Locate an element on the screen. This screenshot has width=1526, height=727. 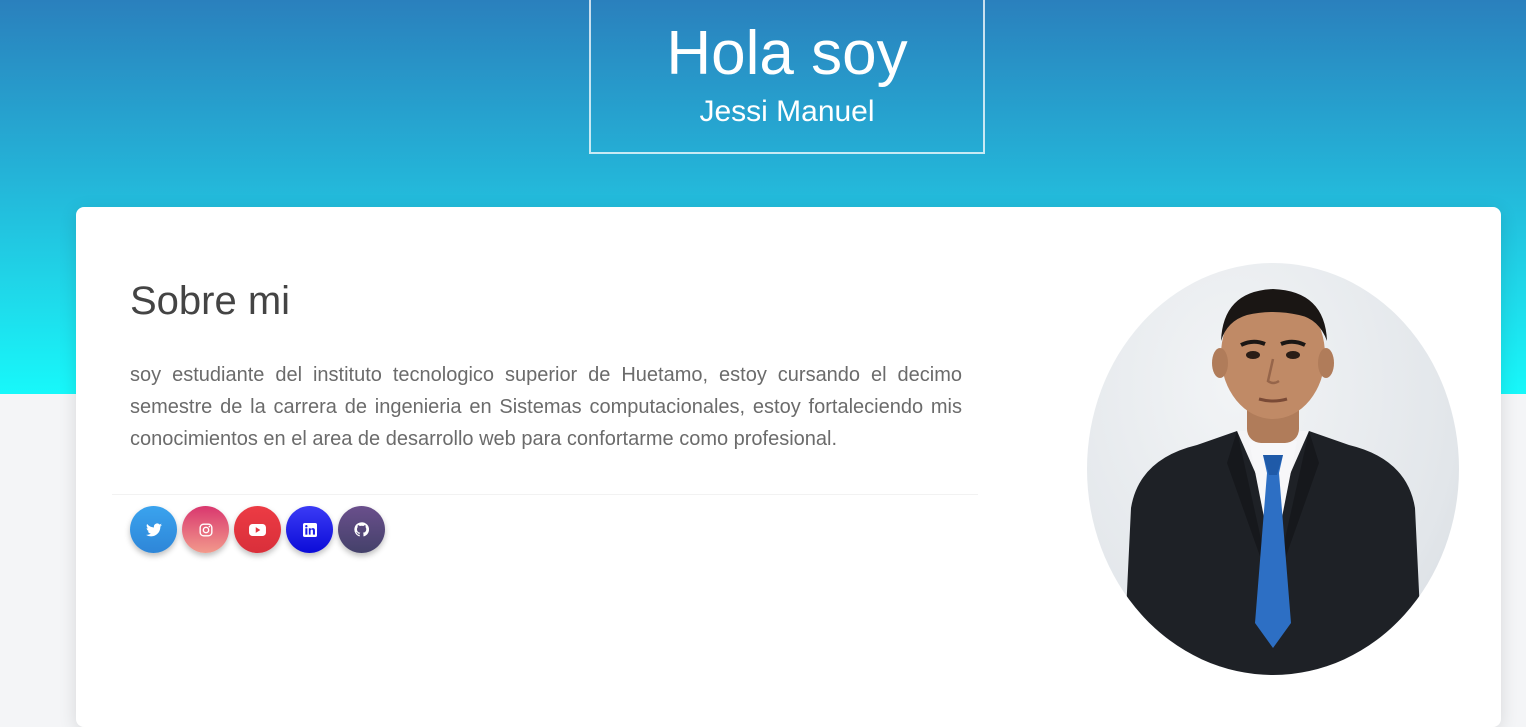
title-box: Hola soy Jessi Manuel is located at coordinates (787, 77).